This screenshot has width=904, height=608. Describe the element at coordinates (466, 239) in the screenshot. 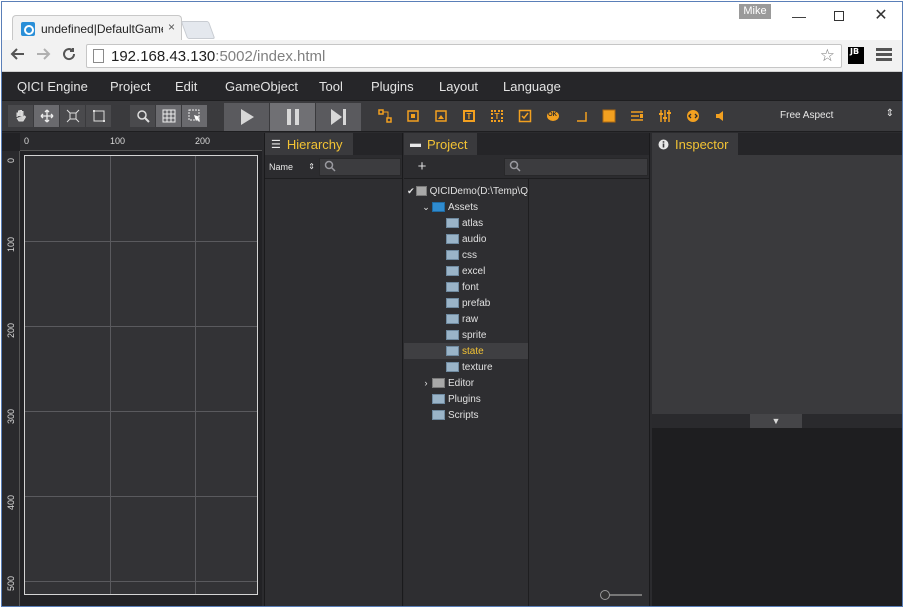

I see `tree-folder-audio: audio` at that location.